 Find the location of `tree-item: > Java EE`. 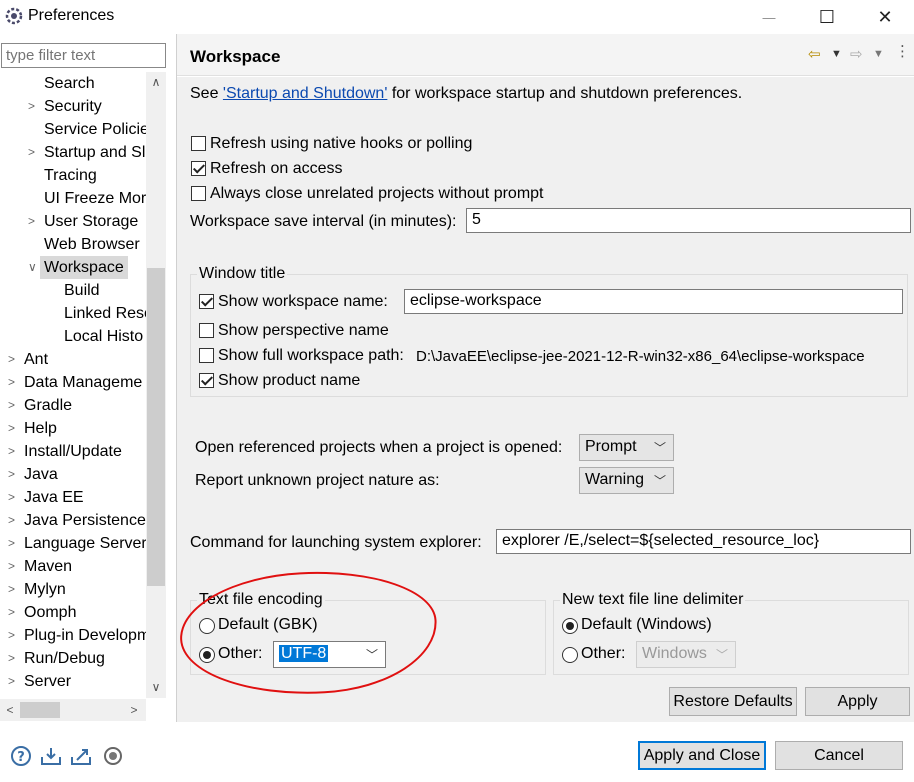

tree-item: > Java EE is located at coordinates (73, 497).